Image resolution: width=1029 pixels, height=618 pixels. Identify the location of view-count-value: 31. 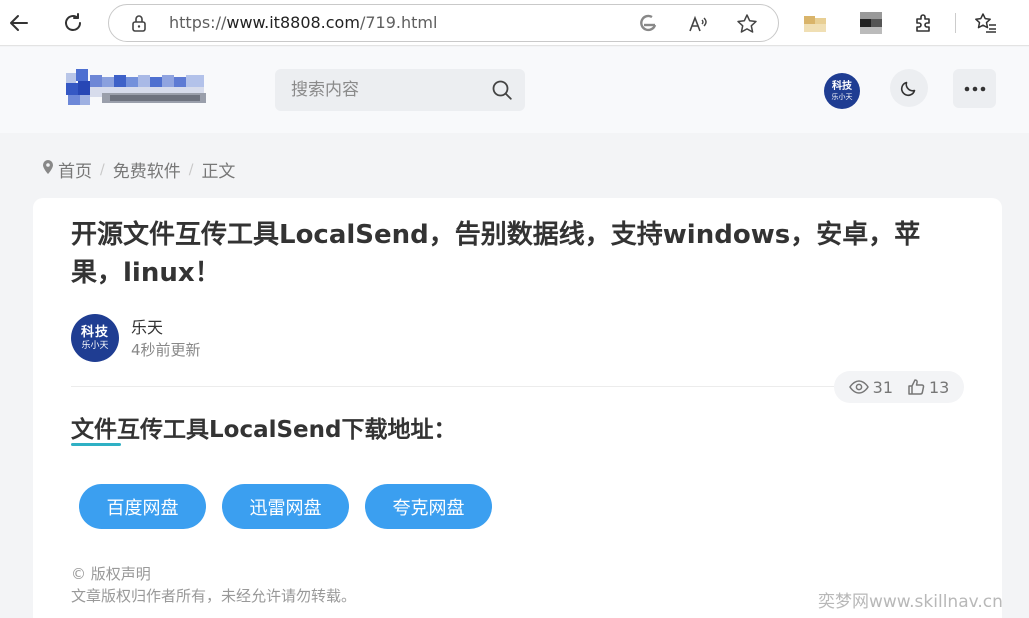
(882, 387).